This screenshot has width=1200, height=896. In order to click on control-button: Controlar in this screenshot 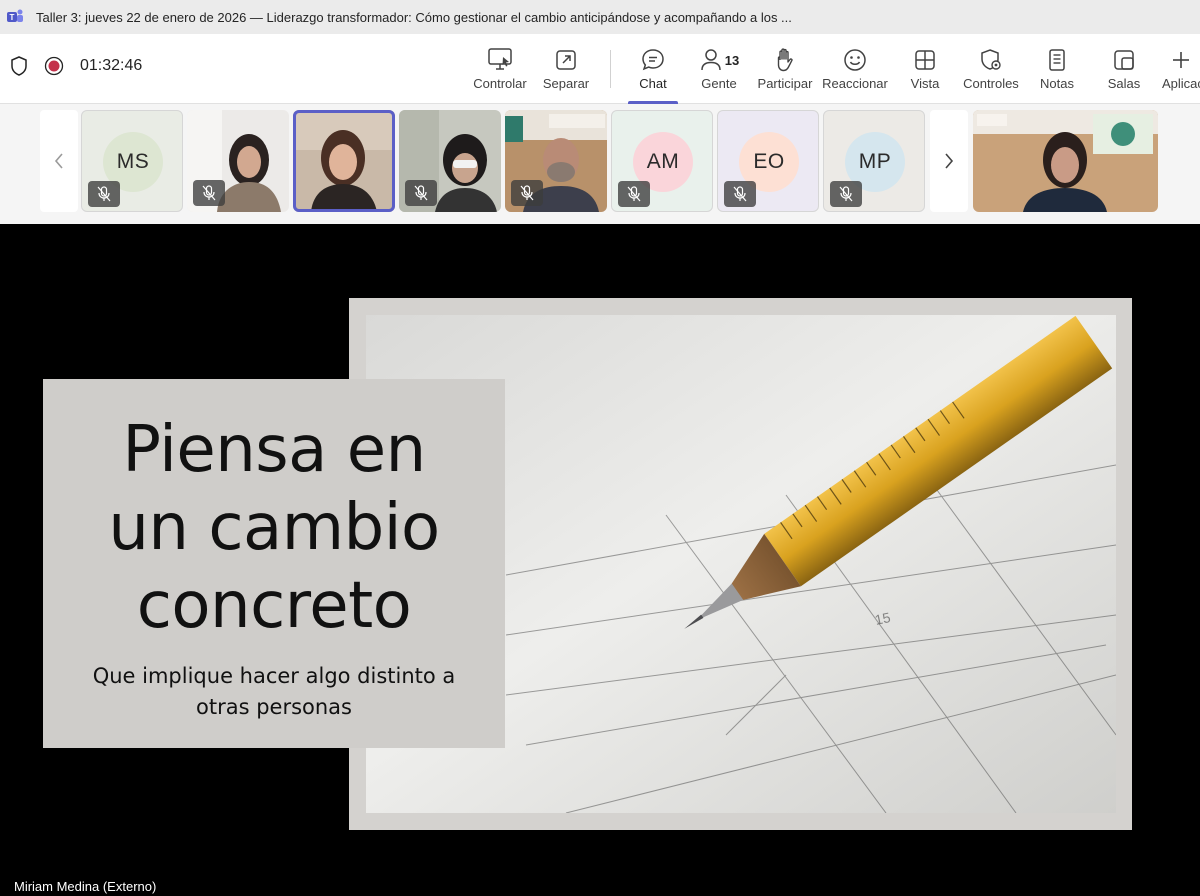, I will do `click(500, 69)`.